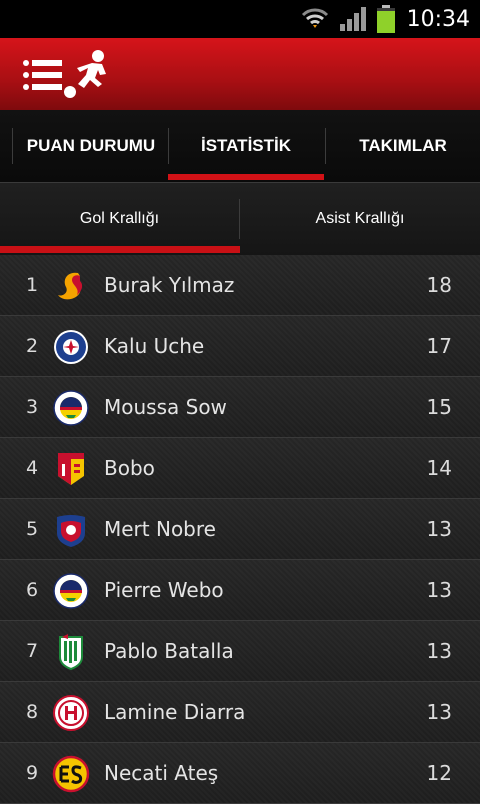 The width and height of the screenshot is (480, 804). Describe the element at coordinates (91, 146) in the screenshot. I see `tab-puan-durumu: PUAN DURUMU` at that location.